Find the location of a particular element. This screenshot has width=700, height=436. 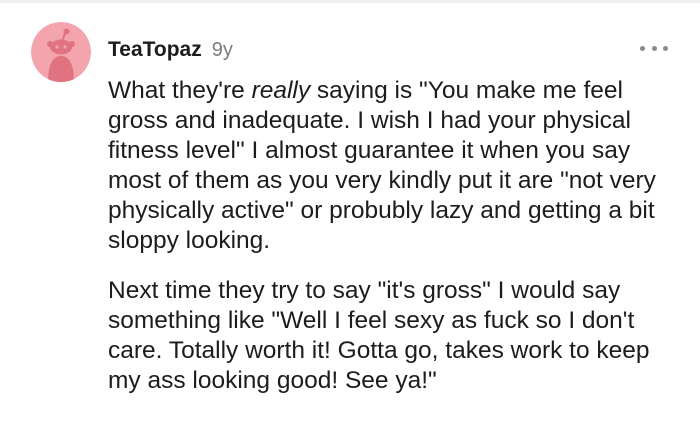

snoo-avatar-icon is located at coordinates (61, 52).